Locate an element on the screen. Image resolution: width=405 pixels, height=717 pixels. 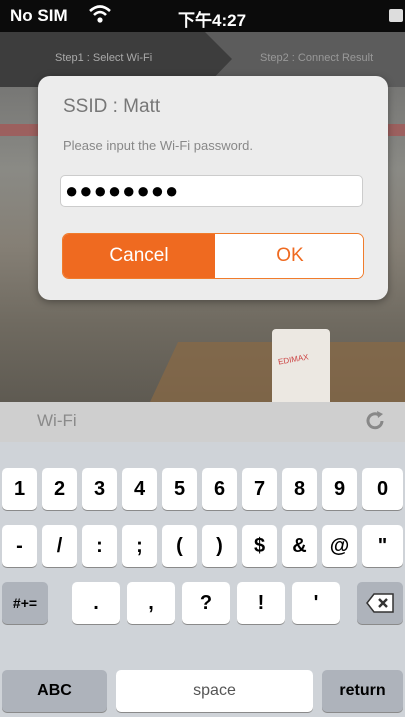
space-key: space is located at coordinates (214, 691).